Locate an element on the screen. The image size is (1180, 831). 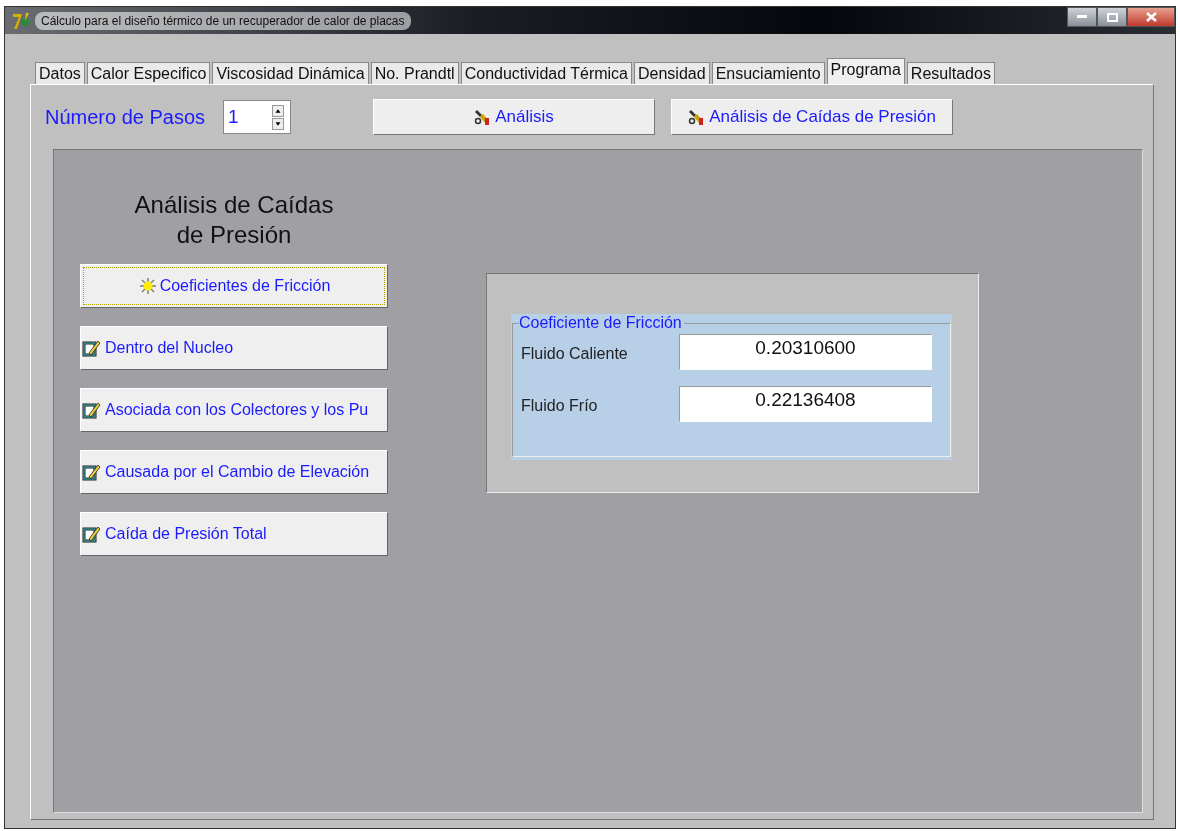
side-button: Causada por el Cambio de Elevación is located at coordinates (234, 472).